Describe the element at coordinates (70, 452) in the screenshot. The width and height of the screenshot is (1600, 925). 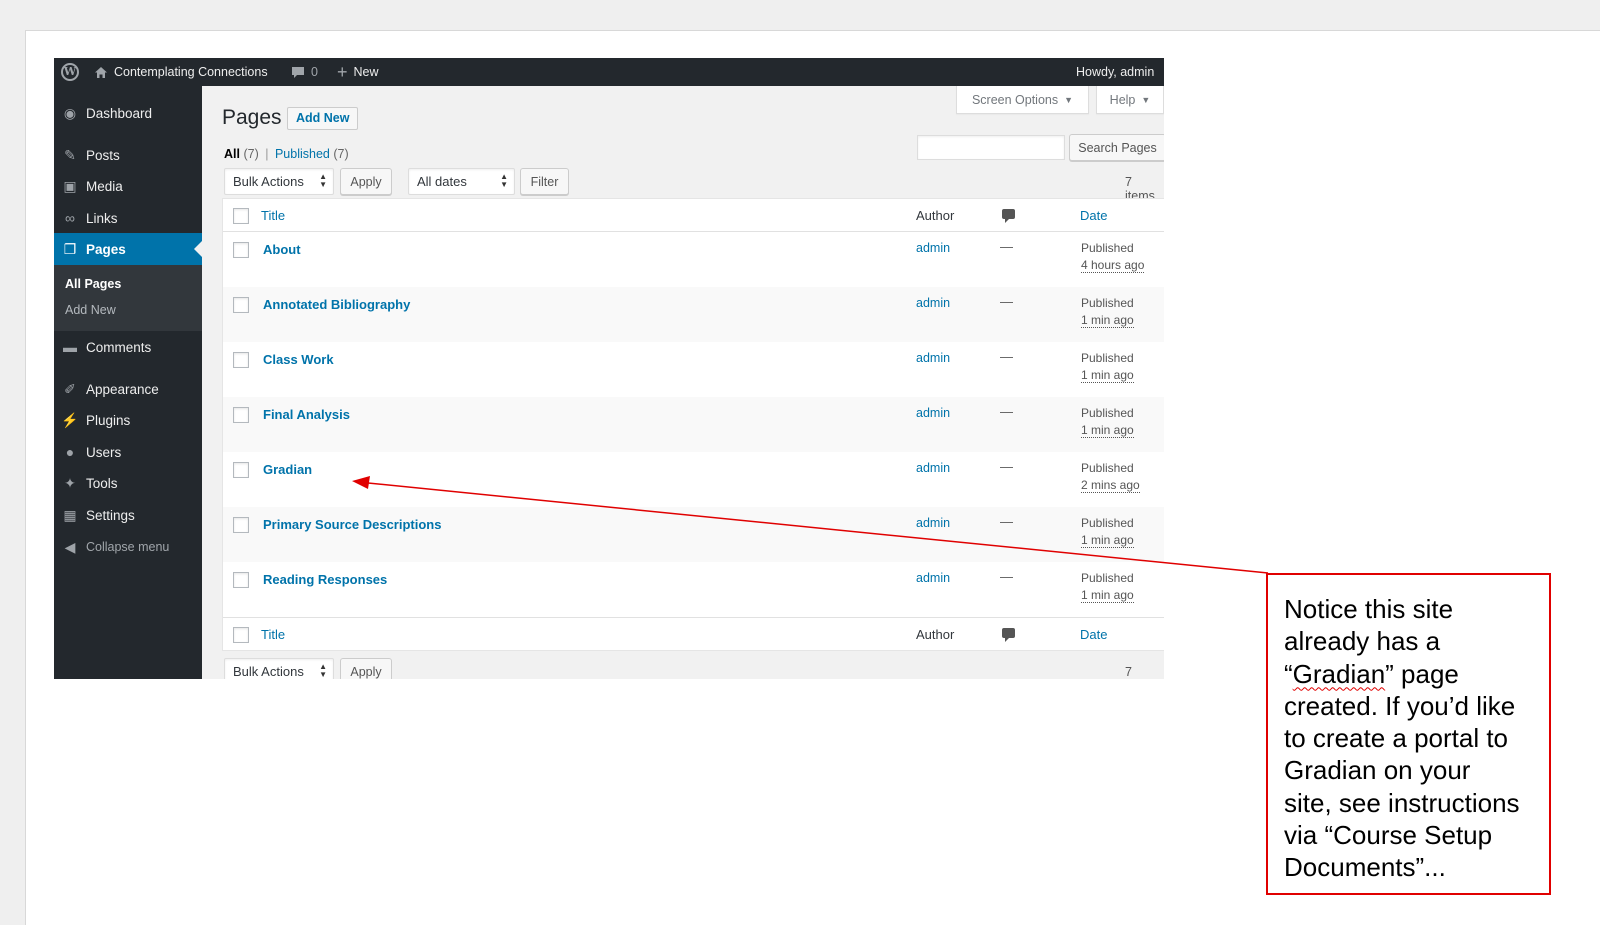
I see `user-icon: ●` at that location.